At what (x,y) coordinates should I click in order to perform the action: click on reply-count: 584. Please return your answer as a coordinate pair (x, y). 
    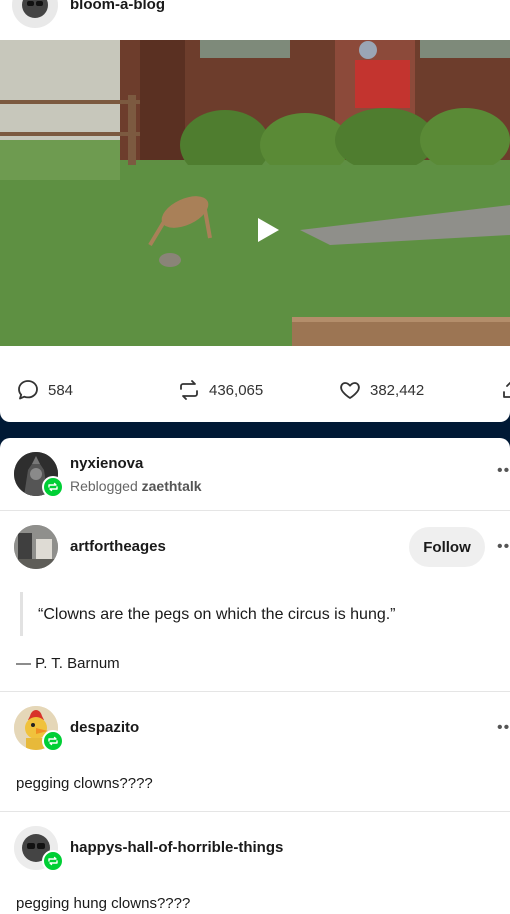
    Looking at the image, I should click on (61, 390).